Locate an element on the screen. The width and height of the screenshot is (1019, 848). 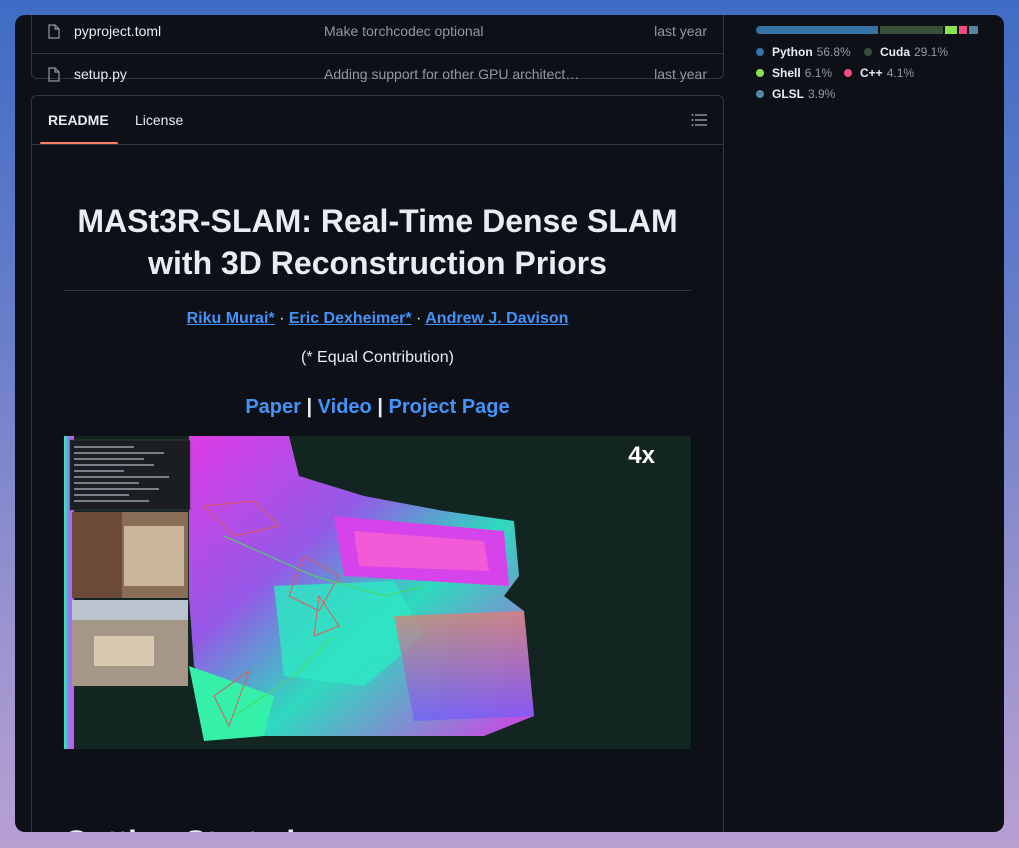
language-percent: 29.1% is located at coordinates (931, 52).